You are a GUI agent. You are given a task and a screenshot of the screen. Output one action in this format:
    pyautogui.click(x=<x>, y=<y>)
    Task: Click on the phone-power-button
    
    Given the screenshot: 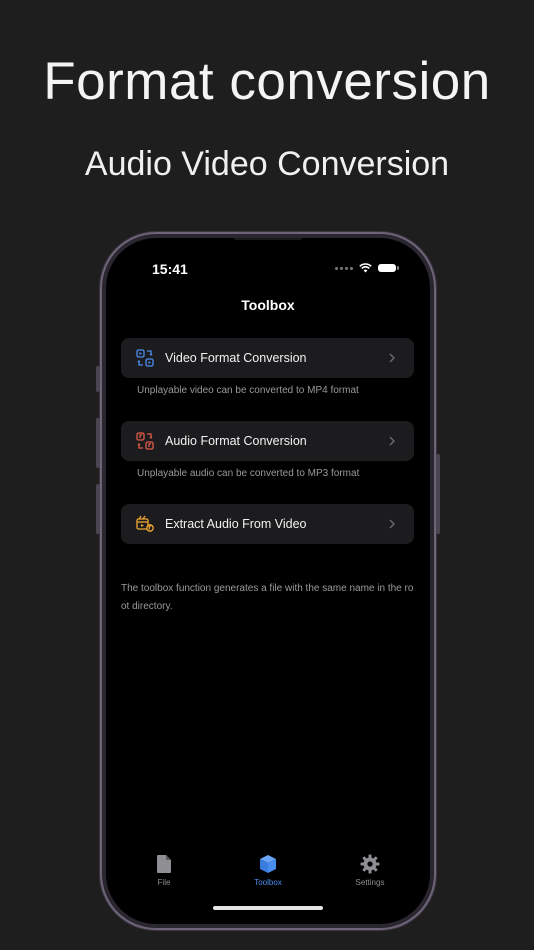 What is the action you would take?
    pyautogui.click(x=438, y=494)
    